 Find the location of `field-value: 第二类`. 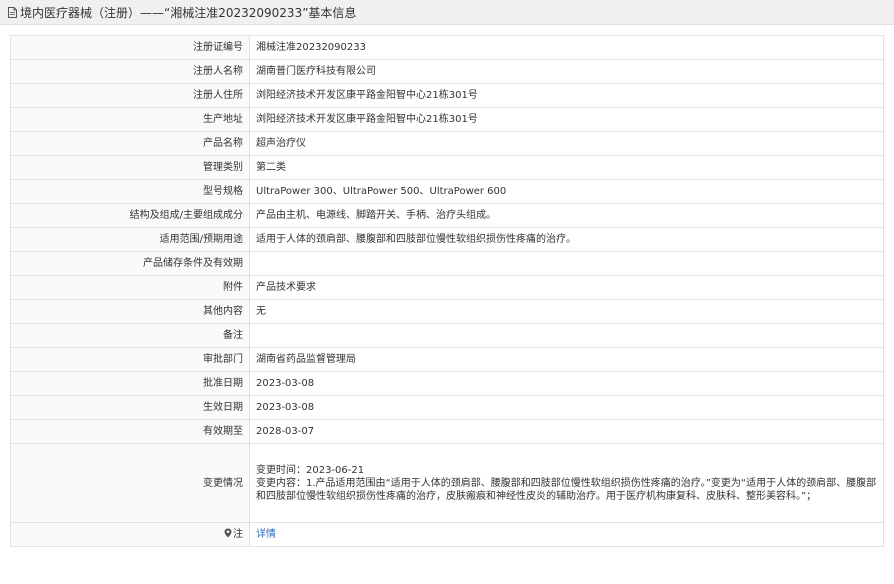

field-value: 第二类 is located at coordinates (566, 167).